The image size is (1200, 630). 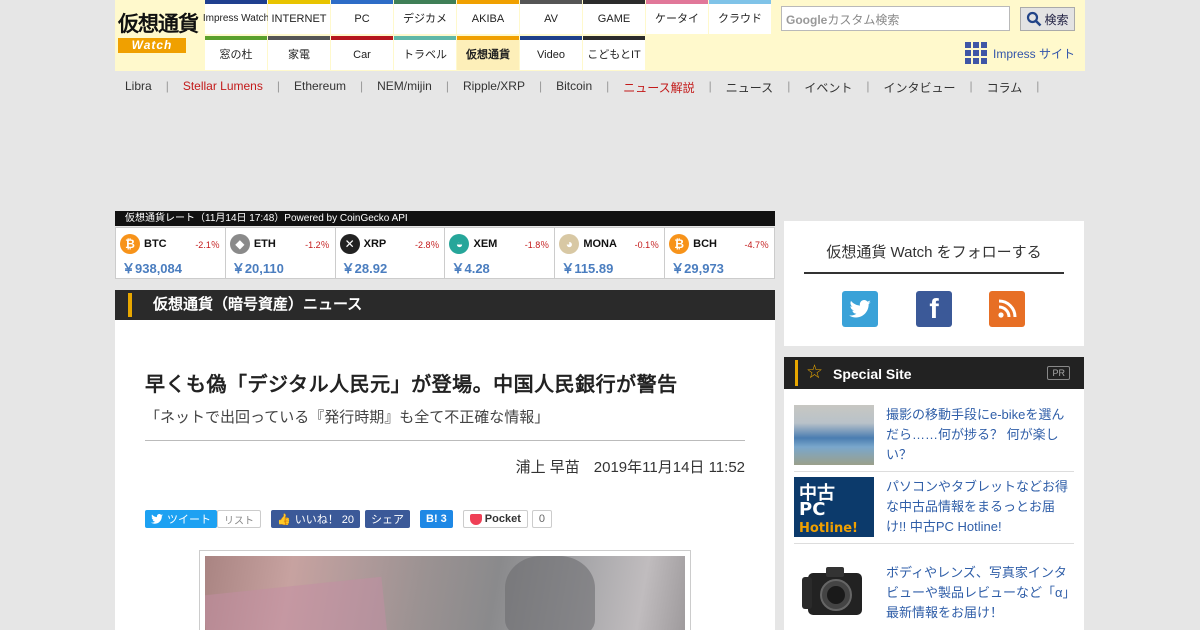 What do you see at coordinates (934, 373) in the screenshot?
I see `special-site-header: ☆ Special Site PR` at bounding box center [934, 373].